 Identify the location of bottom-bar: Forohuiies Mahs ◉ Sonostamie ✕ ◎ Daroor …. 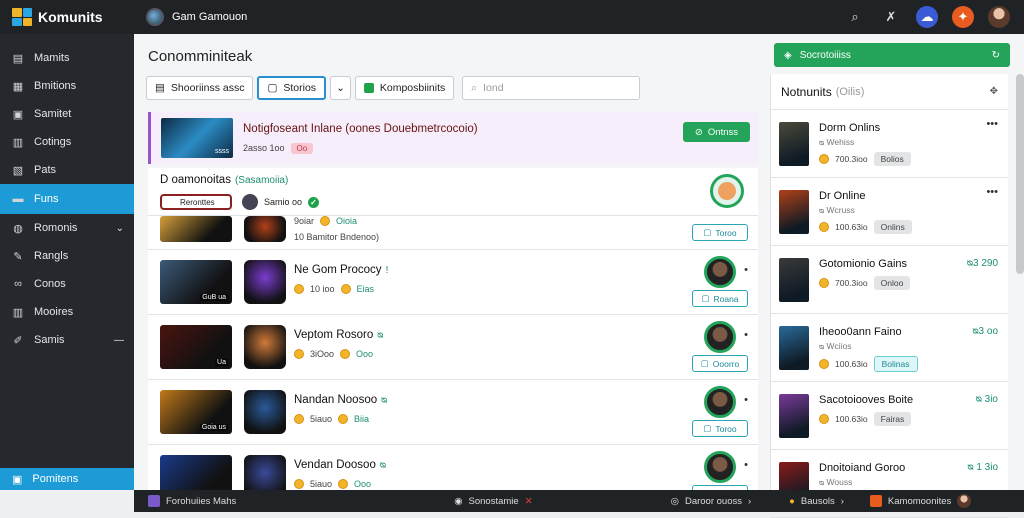
(579, 501).